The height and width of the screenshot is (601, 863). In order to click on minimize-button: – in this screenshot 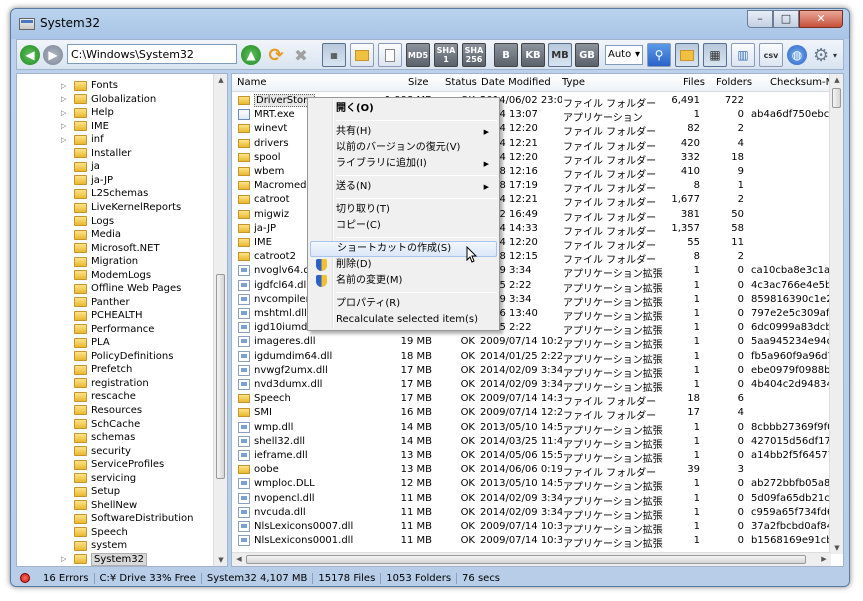, I will do `click(760, 19)`.